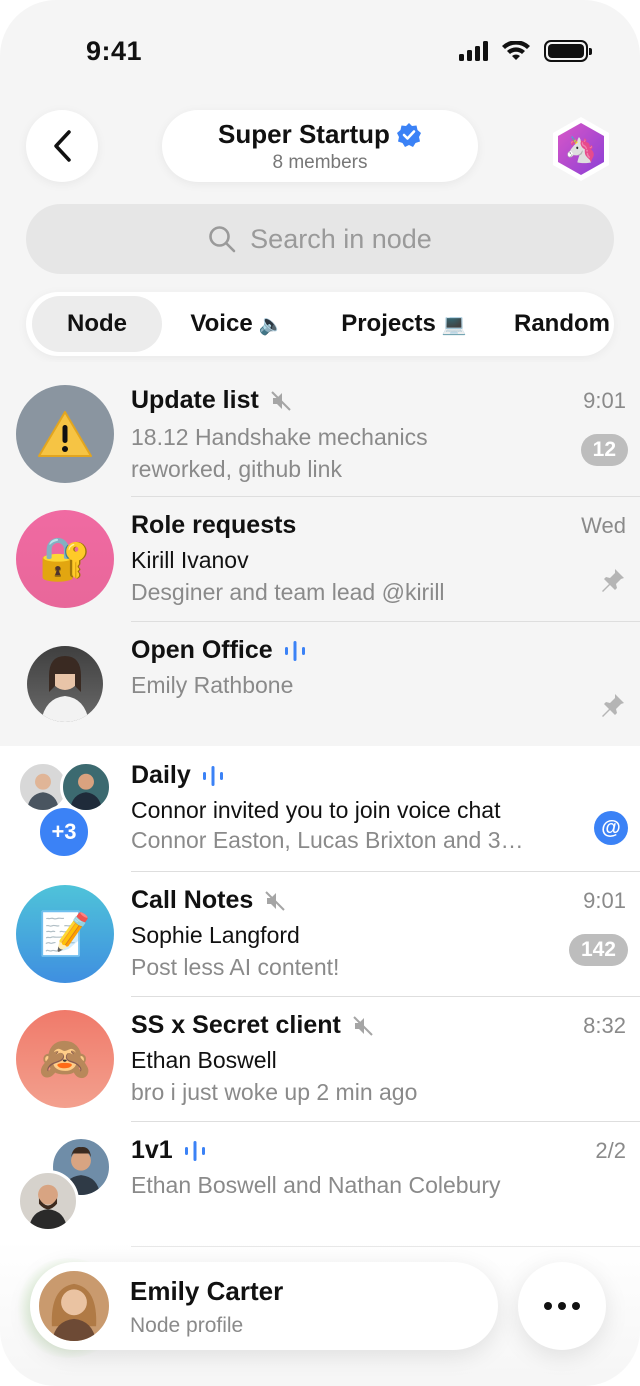 The image size is (640, 1386). What do you see at coordinates (214, 525) in the screenshot?
I see `chat-name: Role requests` at bounding box center [214, 525].